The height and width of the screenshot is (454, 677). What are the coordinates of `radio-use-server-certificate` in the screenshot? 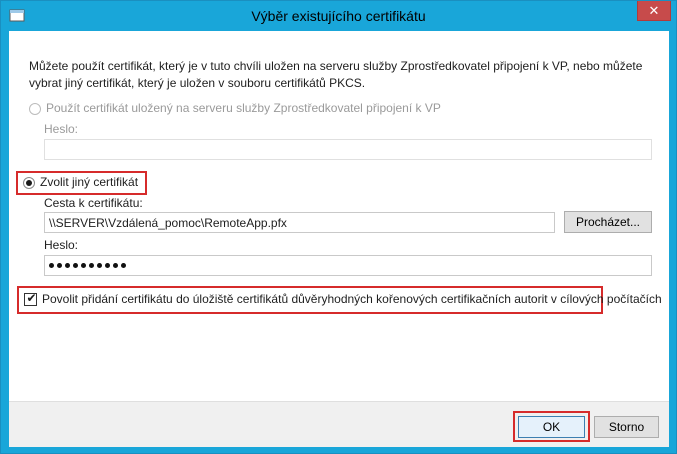 It's located at (35, 109).